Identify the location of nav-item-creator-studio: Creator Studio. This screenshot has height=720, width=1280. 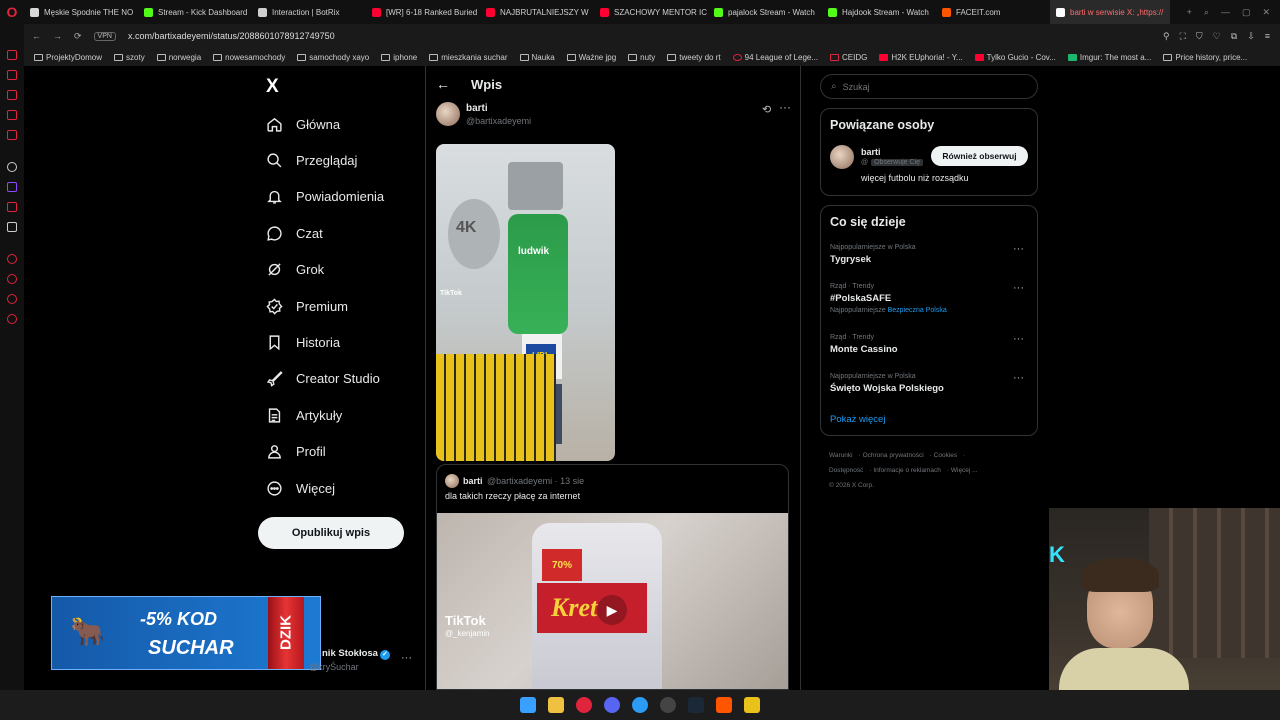
(347, 379).